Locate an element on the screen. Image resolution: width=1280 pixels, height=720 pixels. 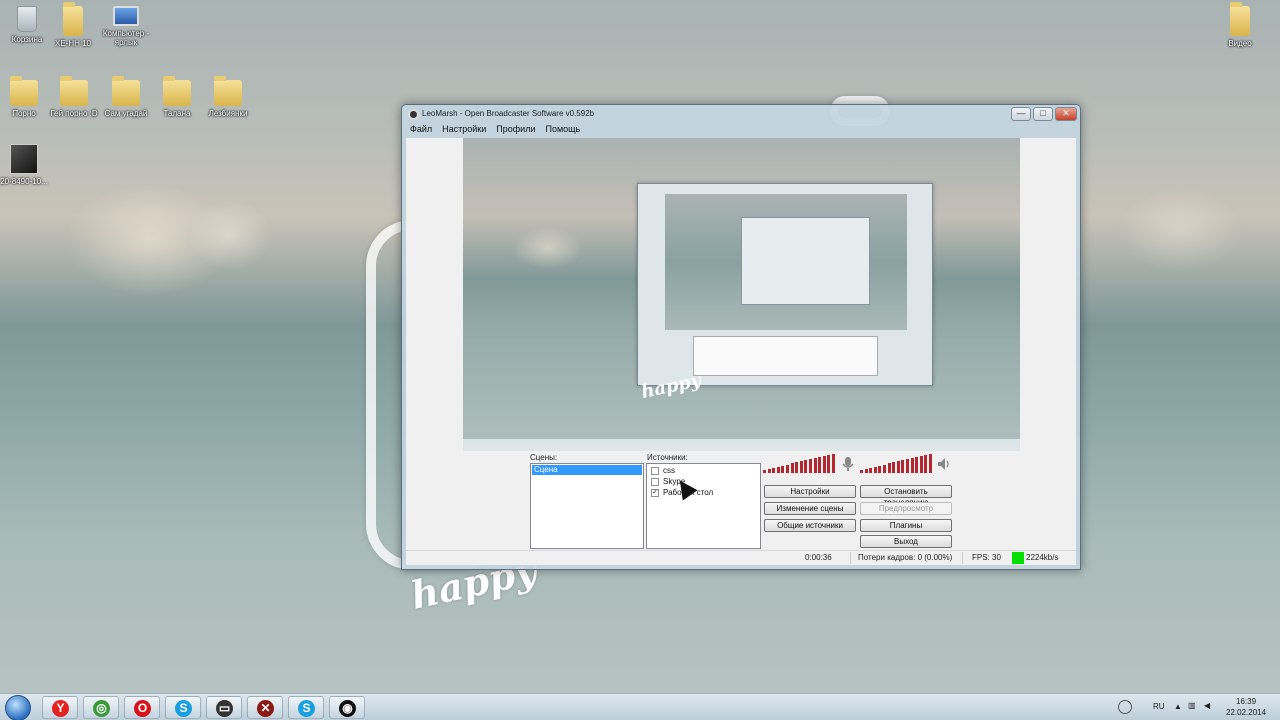
minimize-button: — is located at coordinates (1021, 114).